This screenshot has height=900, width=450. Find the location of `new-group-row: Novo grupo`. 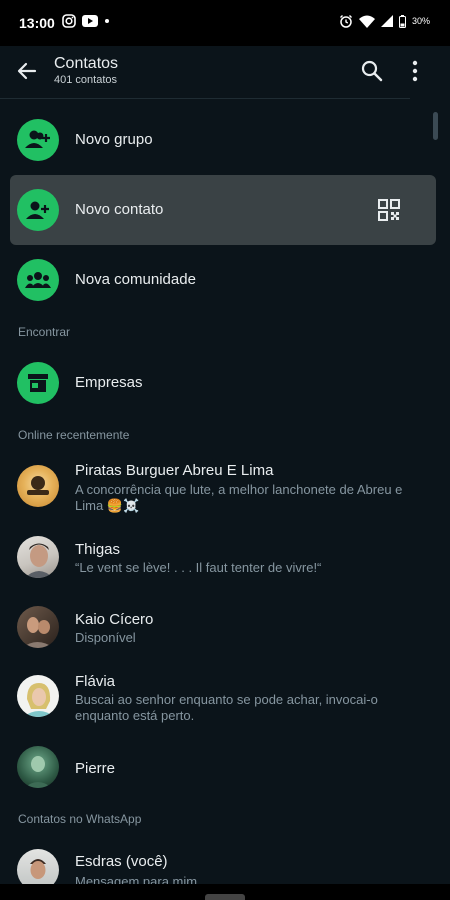

new-group-row: Novo grupo is located at coordinates (225, 140).